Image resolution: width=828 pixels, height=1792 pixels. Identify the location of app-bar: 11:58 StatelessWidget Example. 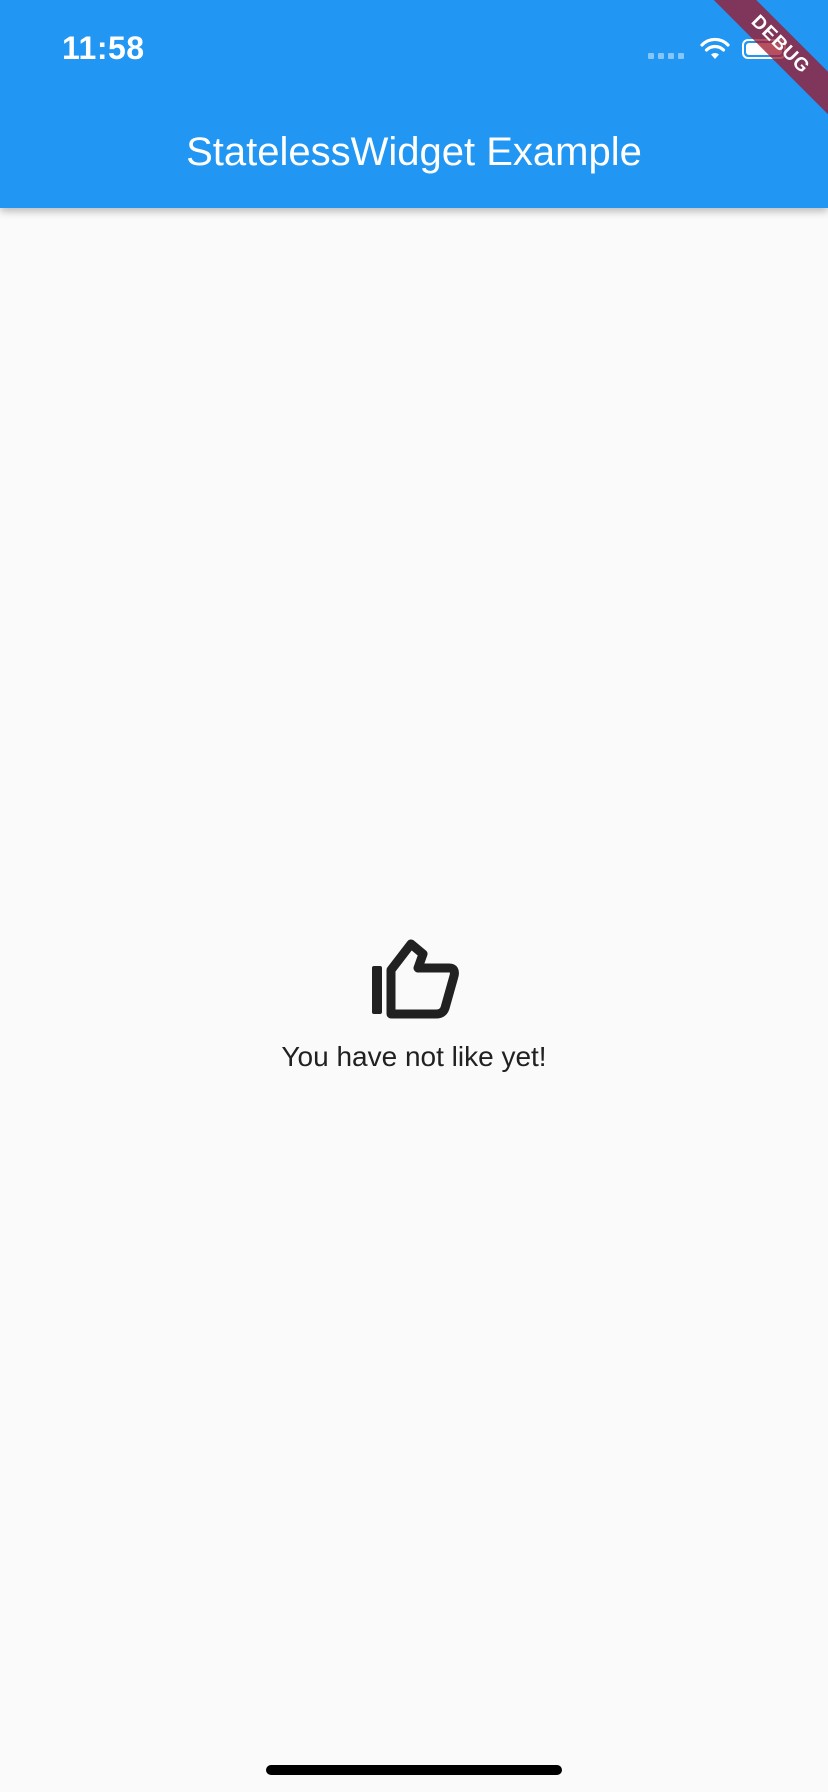
(414, 104).